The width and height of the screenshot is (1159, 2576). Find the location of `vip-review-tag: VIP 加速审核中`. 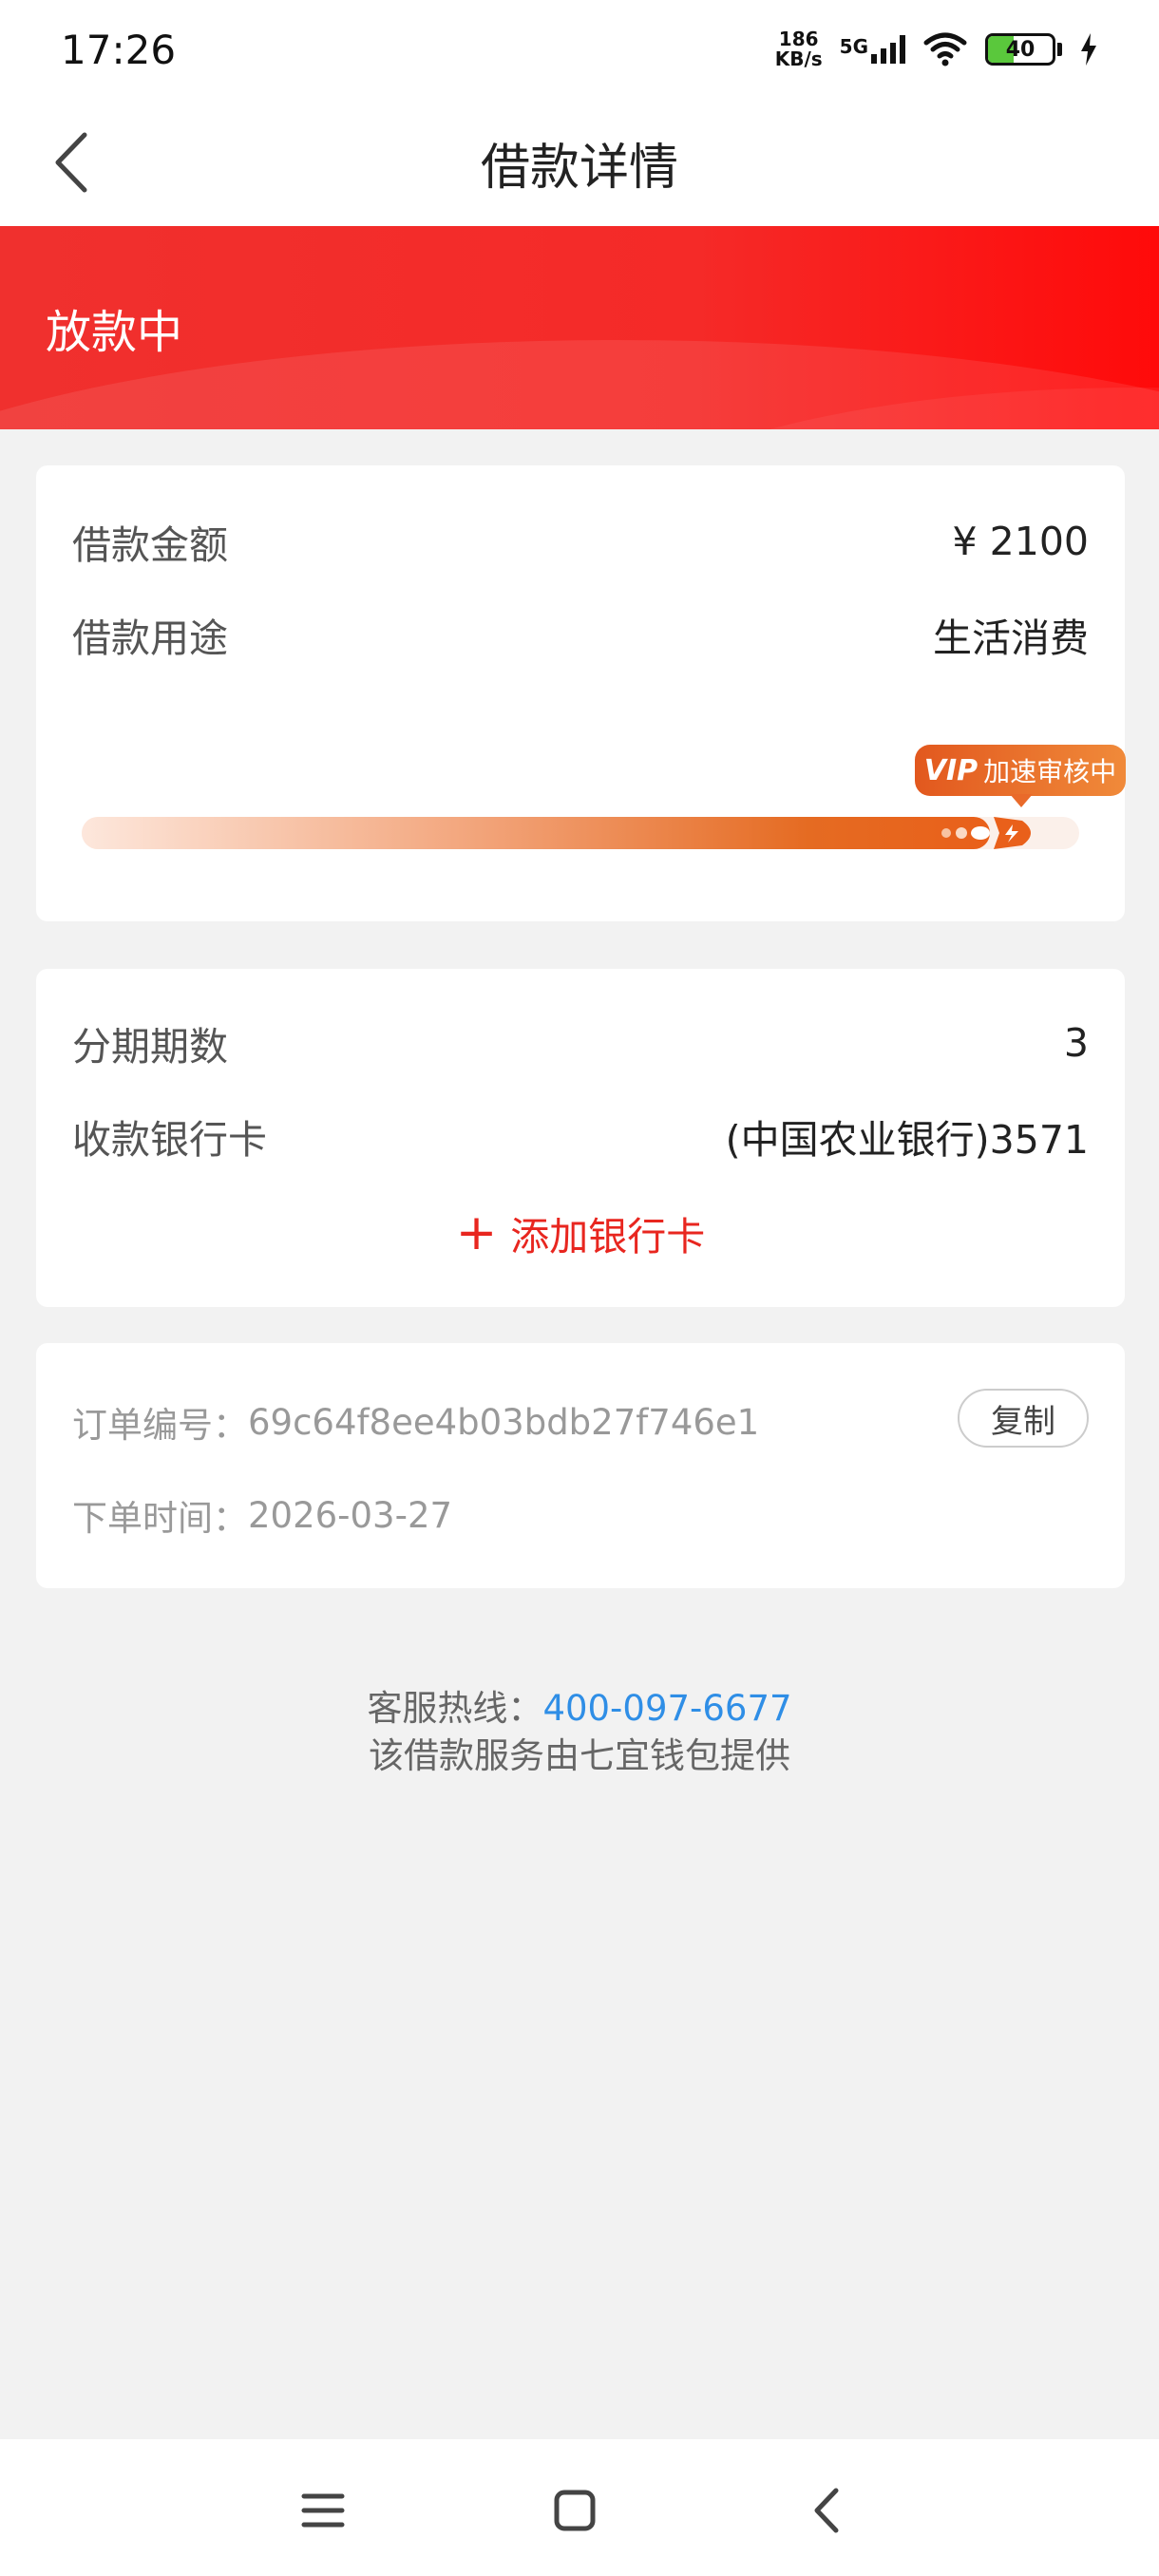

vip-review-tag: VIP 加速审核中 is located at coordinates (1020, 776).